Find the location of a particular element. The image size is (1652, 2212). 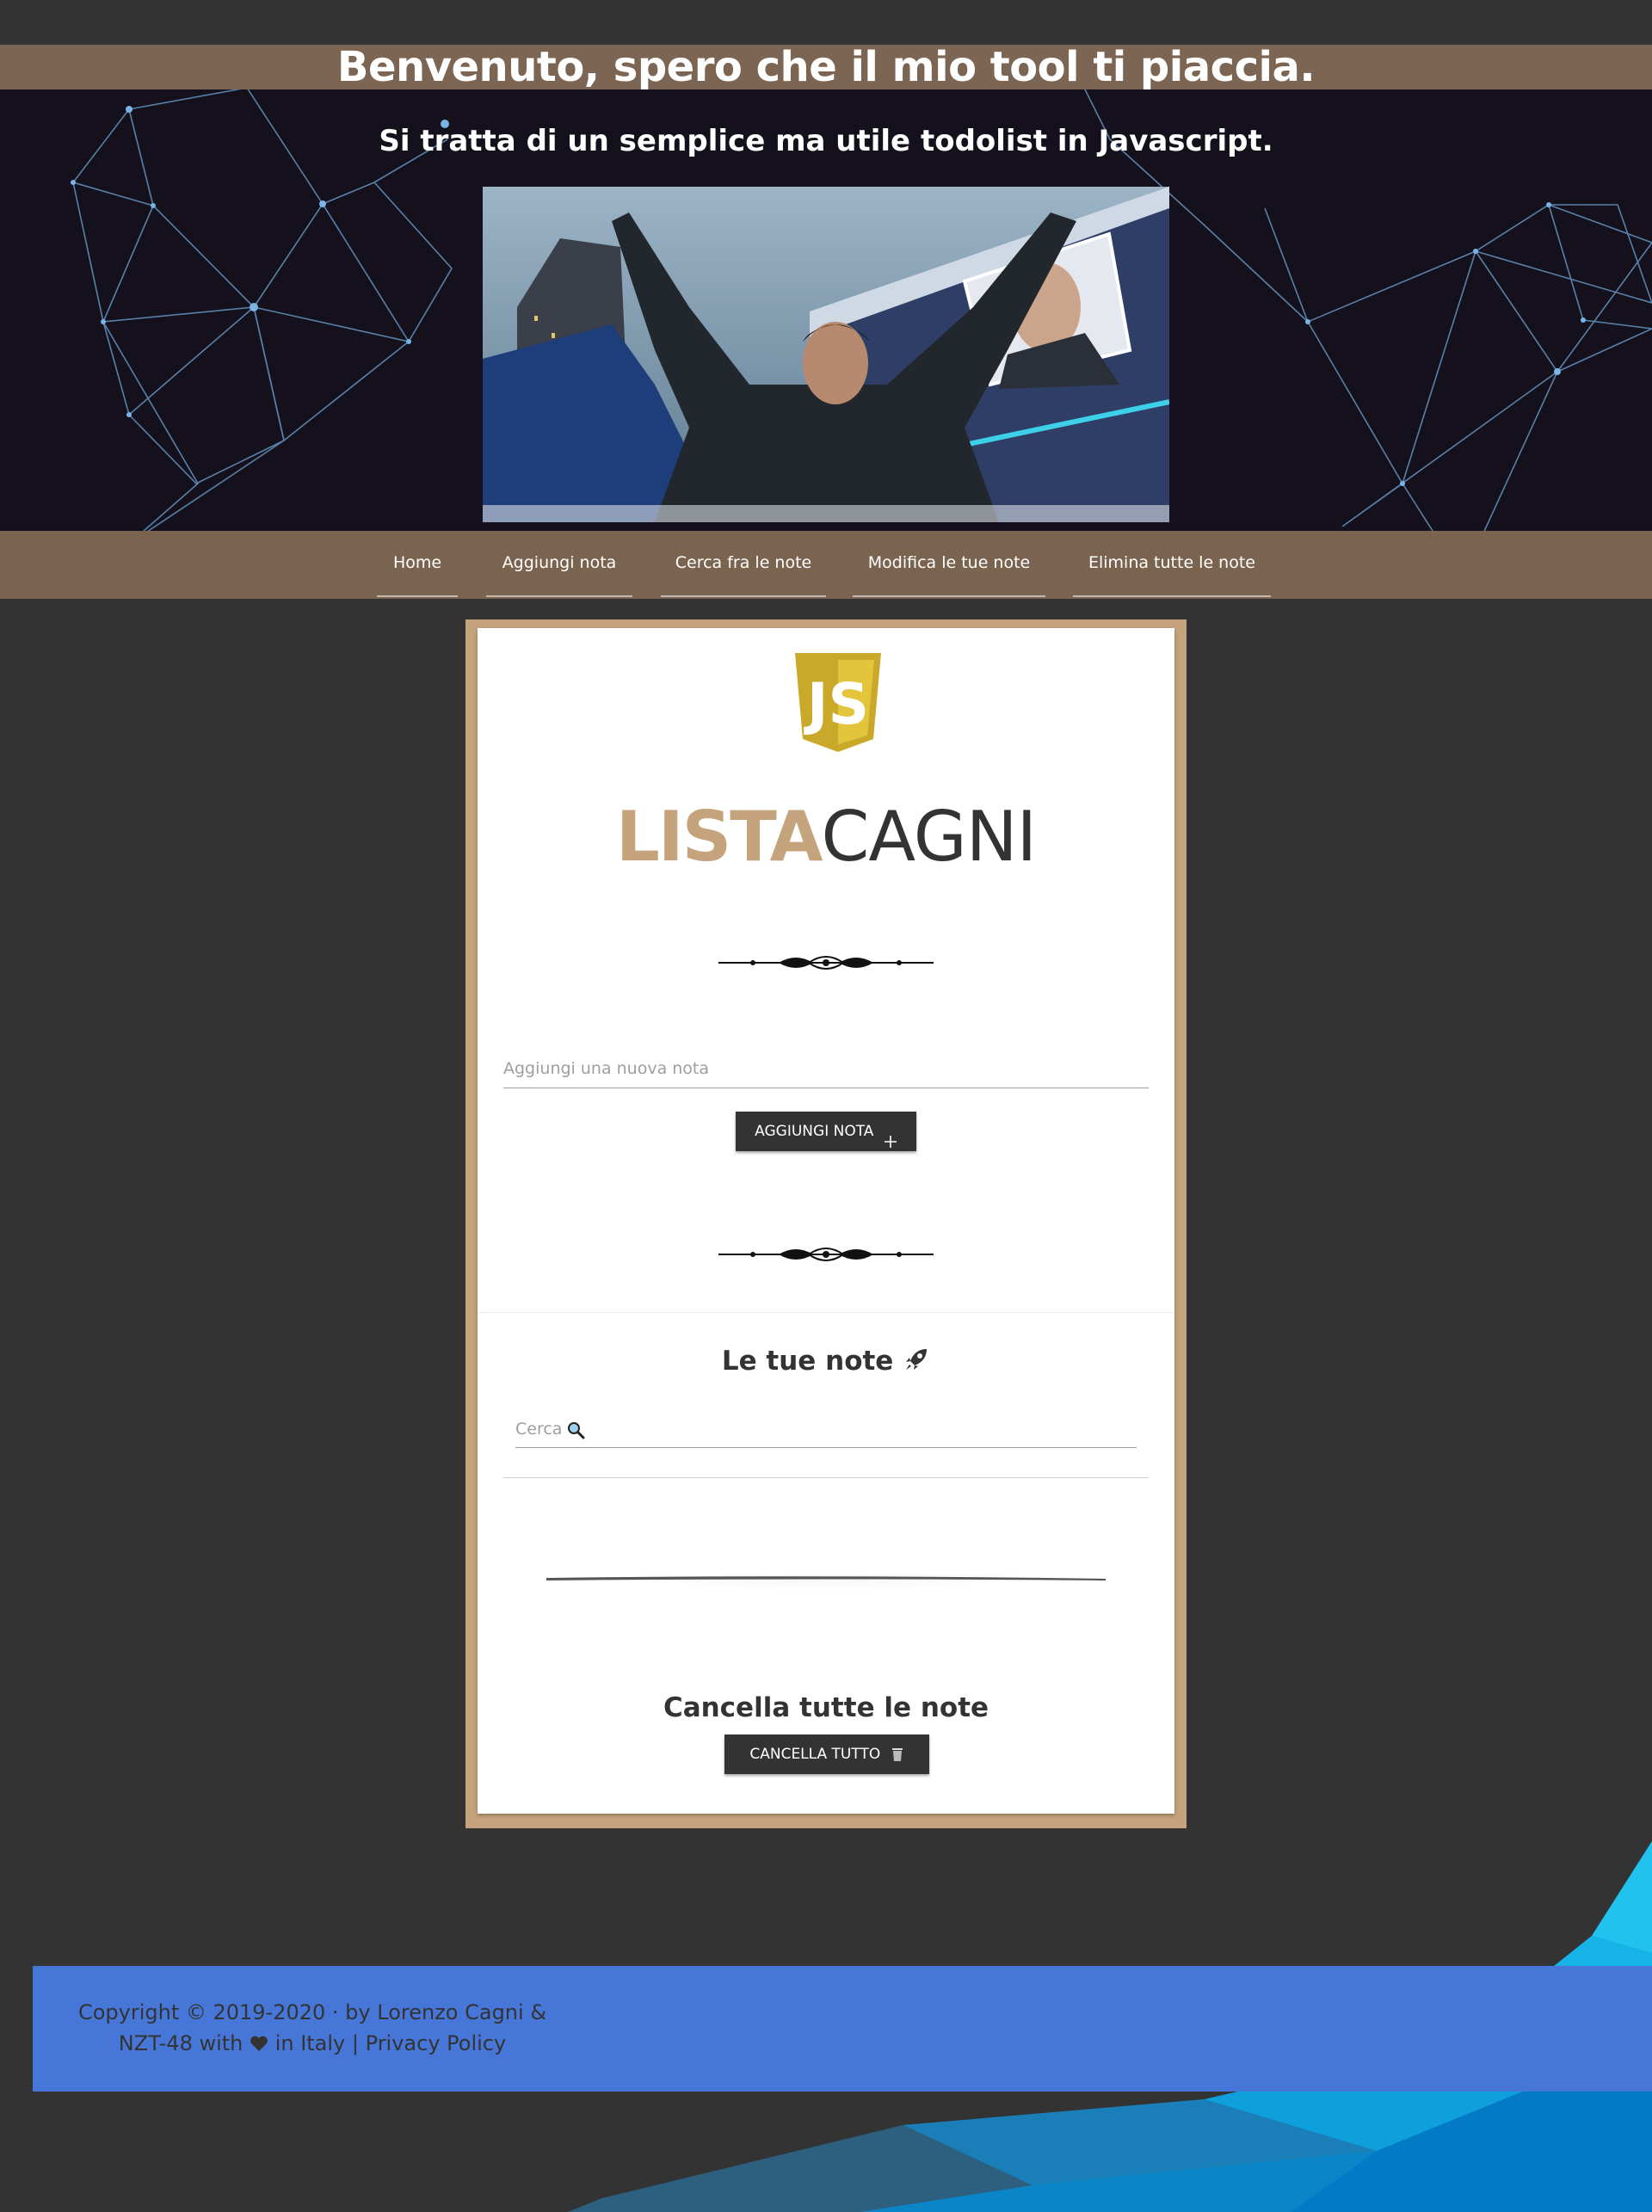

brand-part-cagni: CAGNI is located at coordinates (930, 837).